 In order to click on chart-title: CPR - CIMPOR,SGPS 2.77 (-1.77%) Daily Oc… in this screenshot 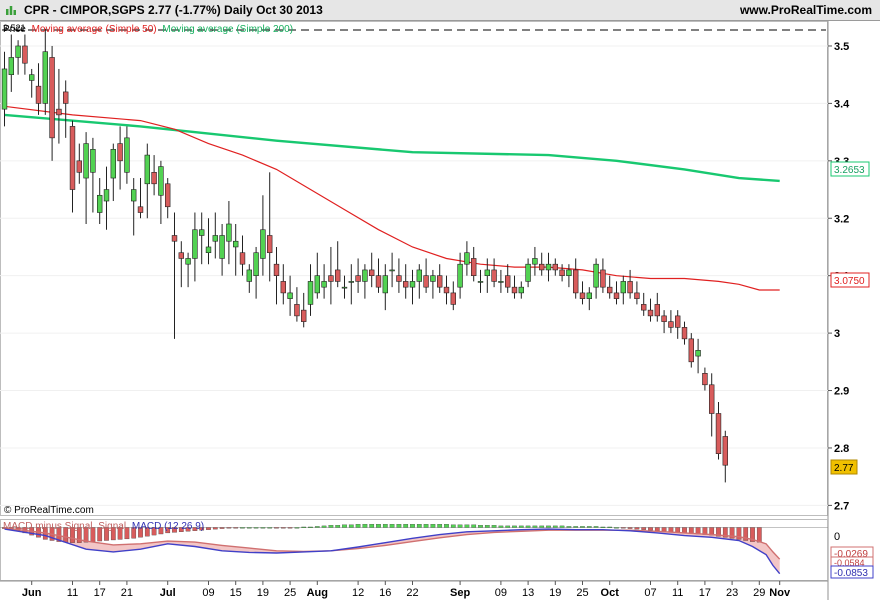, I will do `click(173, 10)`.